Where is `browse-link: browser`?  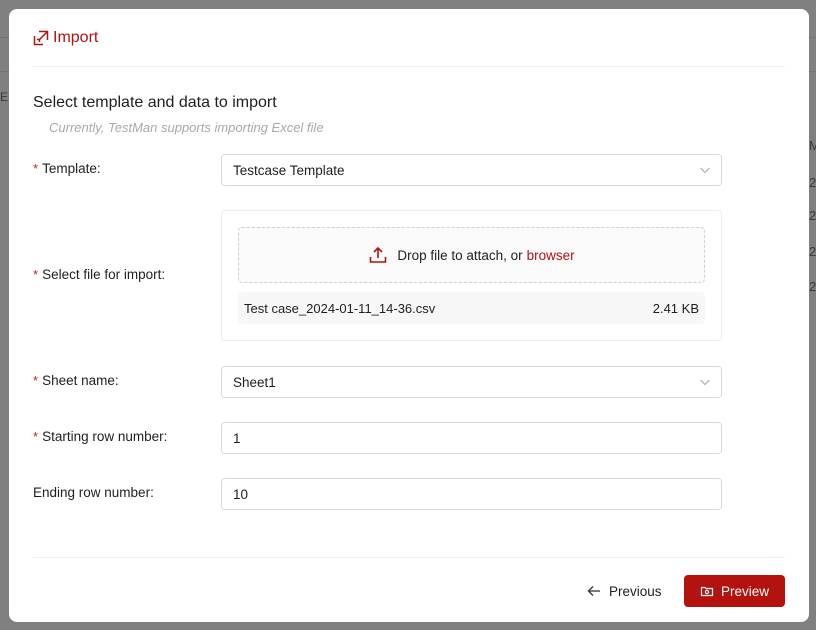 browse-link: browser is located at coordinates (551, 255).